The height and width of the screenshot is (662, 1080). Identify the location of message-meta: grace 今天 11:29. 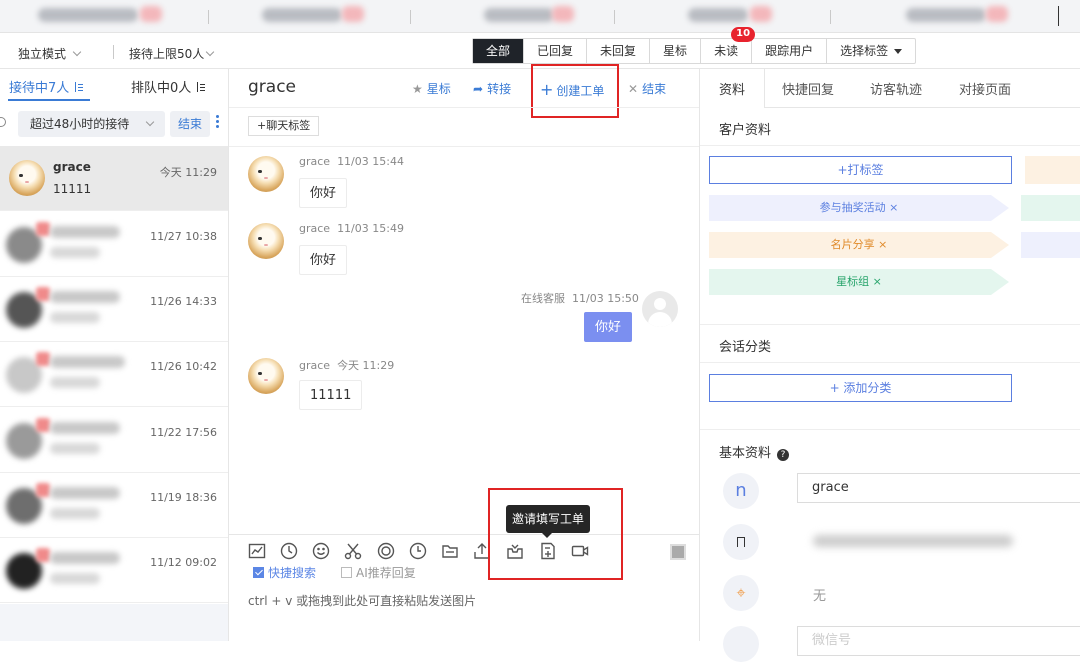
(346, 365).